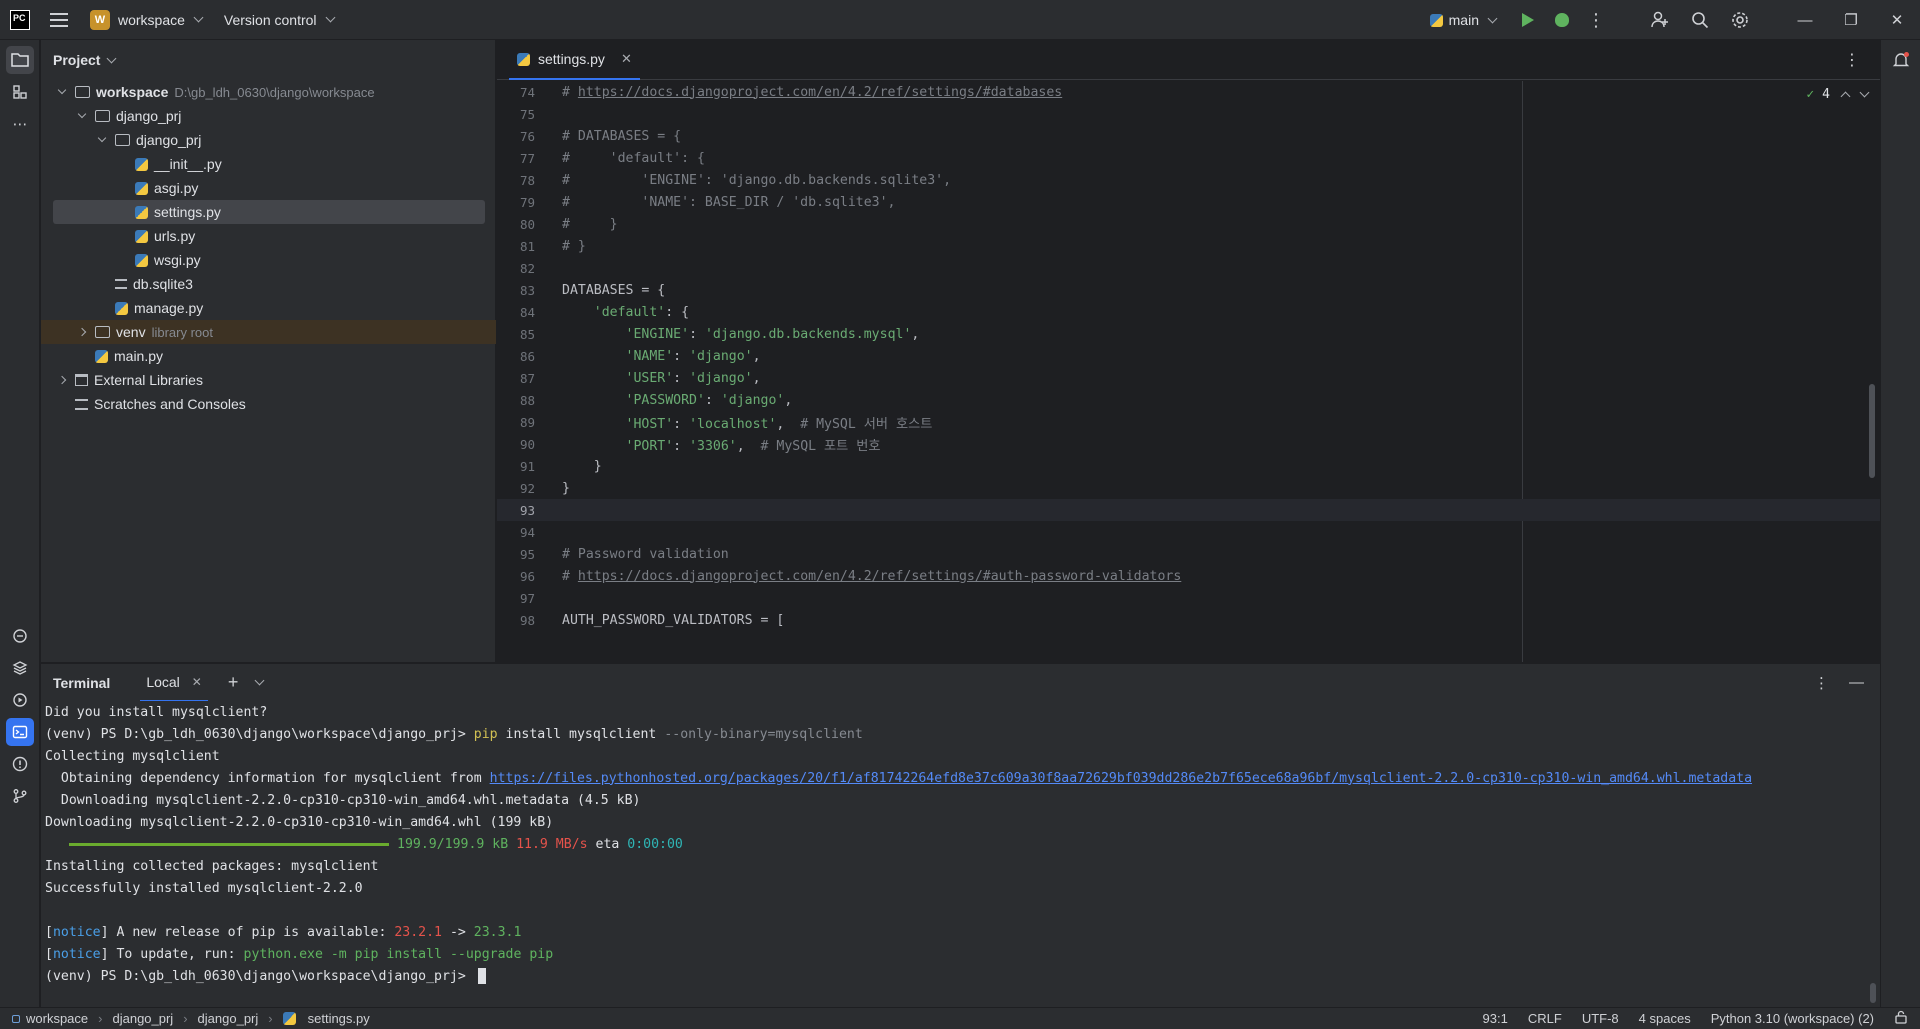  Describe the element at coordinates (1188, 312) in the screenshot. I see `code-line: 84 'default': {` at that location.